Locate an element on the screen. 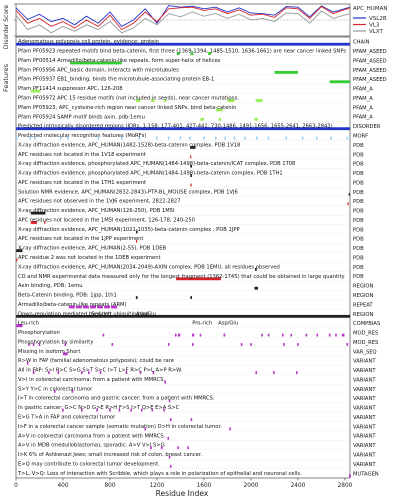  feature-text: E>G T>A in FAP and colorectal tumor is located at coordinates (67, 418).